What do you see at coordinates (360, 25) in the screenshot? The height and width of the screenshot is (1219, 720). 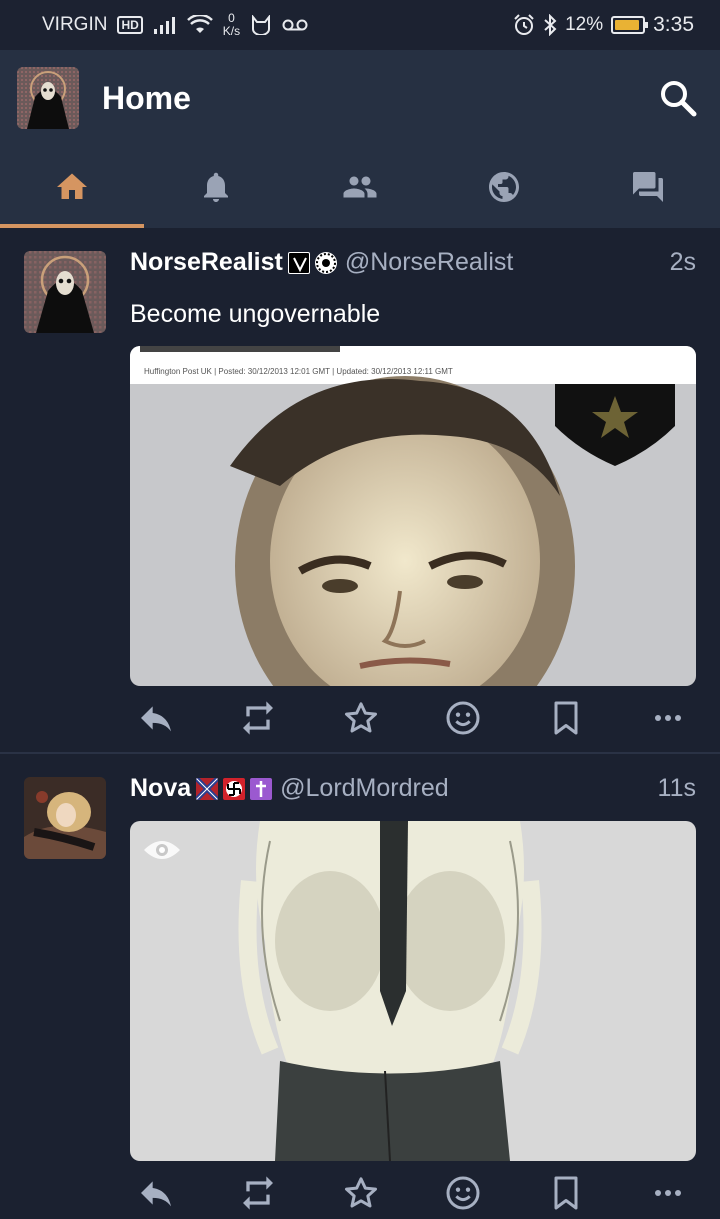 I see `status-bar: VIRGIN HD 0 K/s 12% 3:35` at bounding box center [360, 25].